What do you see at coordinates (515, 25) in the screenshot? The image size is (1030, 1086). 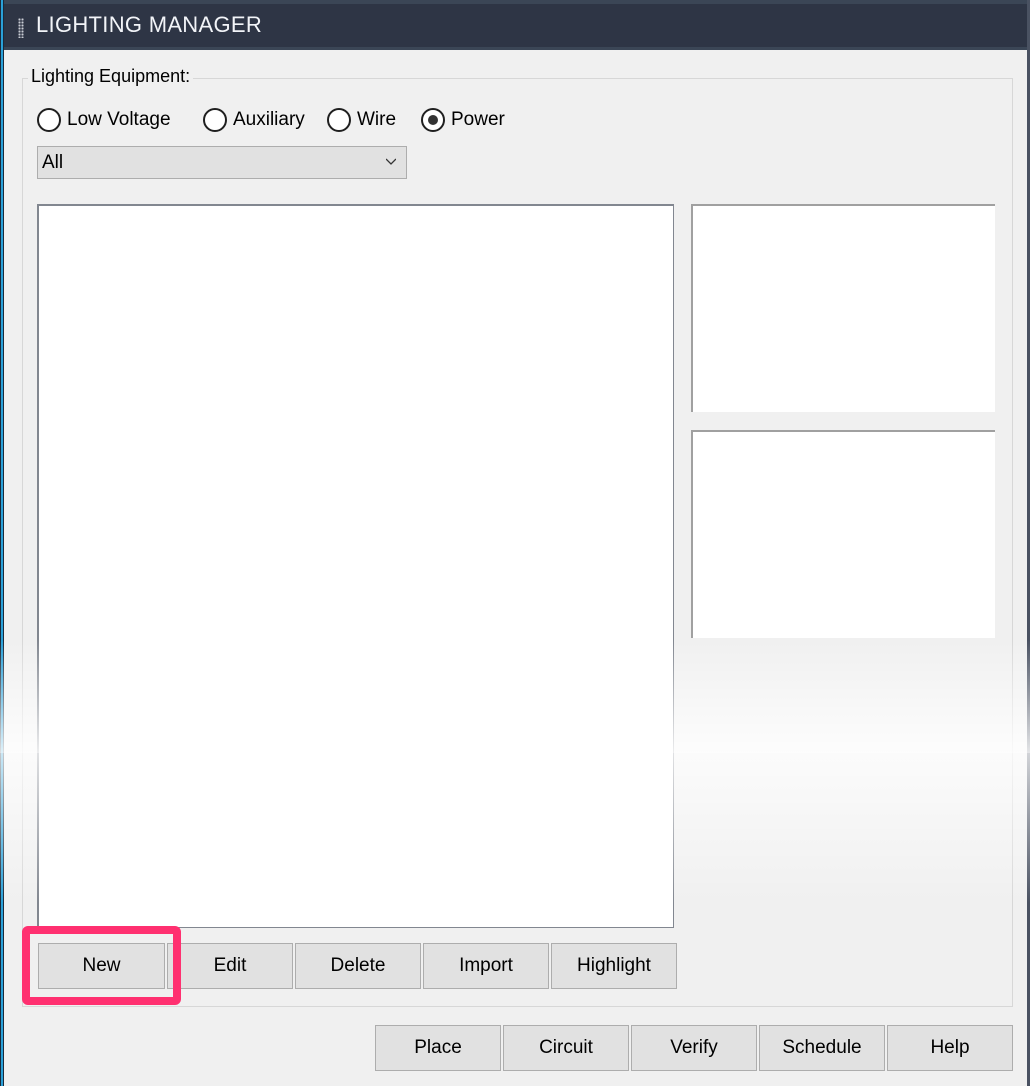 I see `palette-titlebar: LIGHTING MANAGER` at bounding box center [515, 25].